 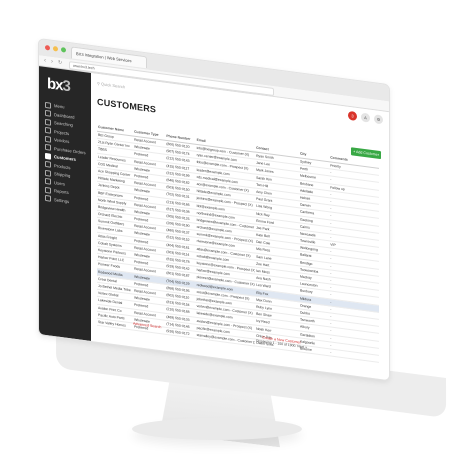 I want to click on reload-icon: ↻, so click(x=60, y=63).